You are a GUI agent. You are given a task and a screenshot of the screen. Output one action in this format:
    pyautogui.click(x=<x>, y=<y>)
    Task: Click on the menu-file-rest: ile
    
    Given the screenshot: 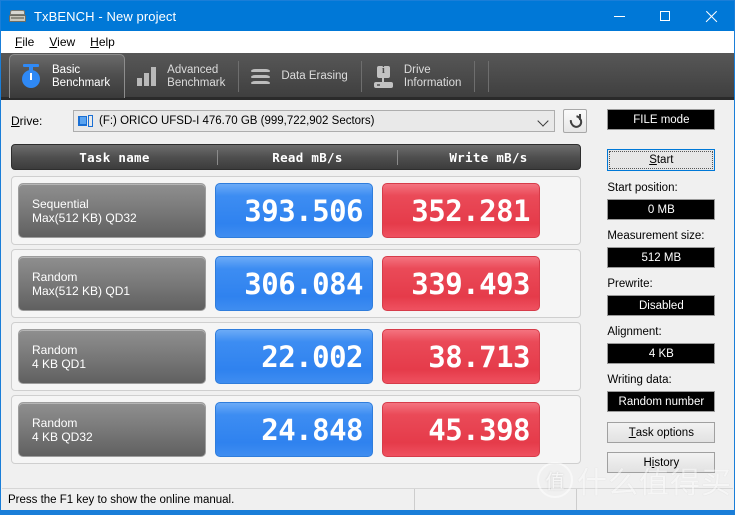 What is the action you would take?
    pyautogui.click(x=28, y=41)
    